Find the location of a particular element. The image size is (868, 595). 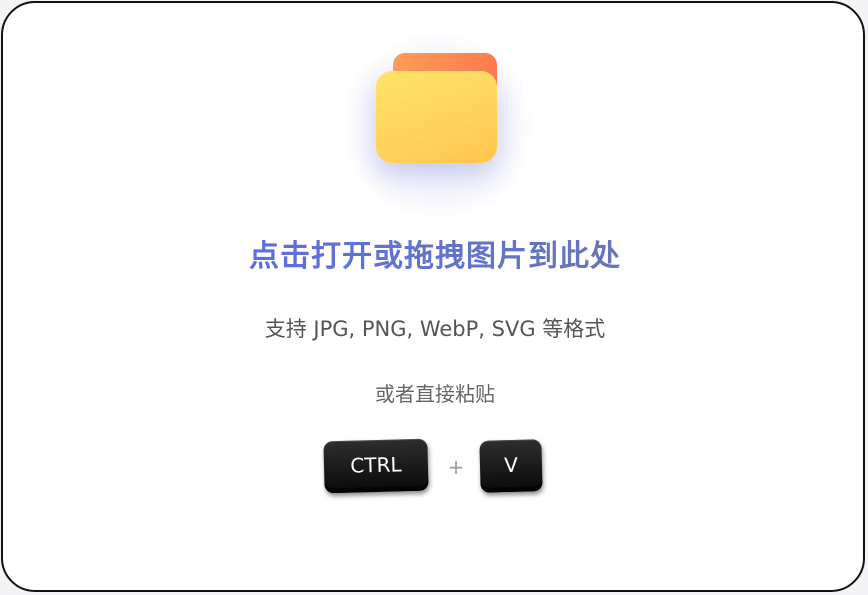

folder-body is located at coordinates (436, 117).